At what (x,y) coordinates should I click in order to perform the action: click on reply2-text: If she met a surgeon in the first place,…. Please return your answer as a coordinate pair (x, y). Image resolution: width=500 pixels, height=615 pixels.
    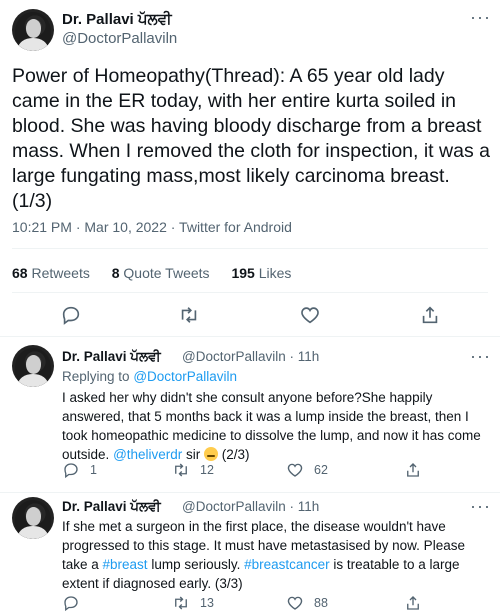
    Looking at the image, I should click on (272, 555).